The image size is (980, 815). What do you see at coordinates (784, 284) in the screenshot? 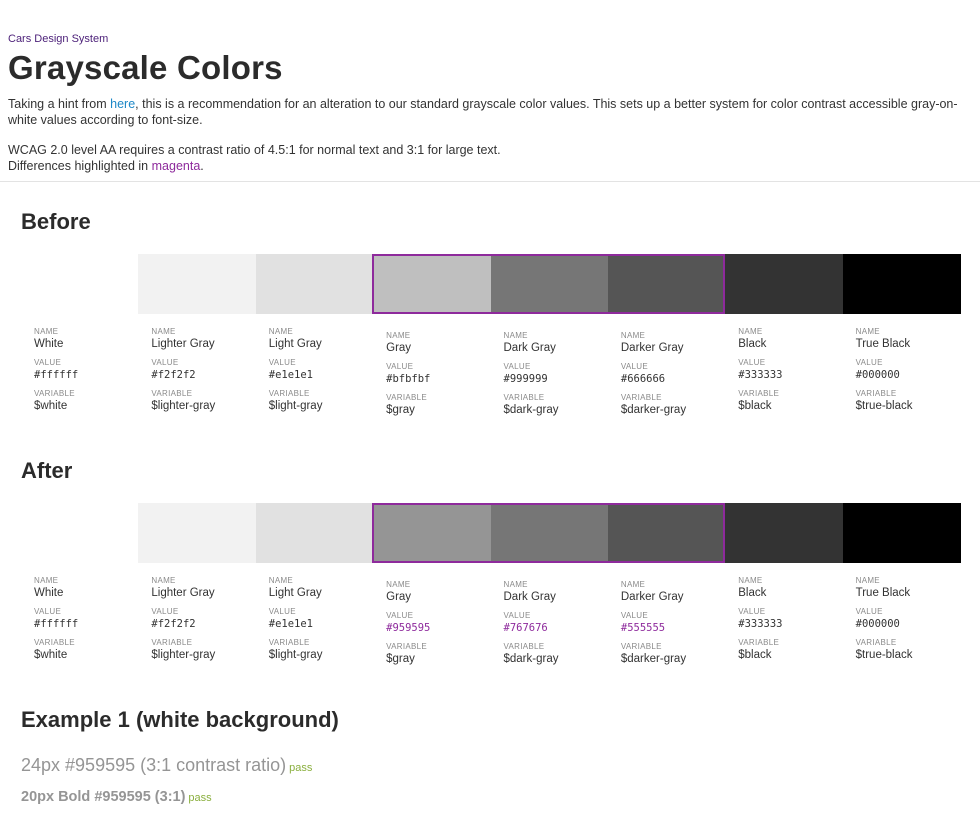
I see `before-swatch-black` at bounding box center [784, 284].